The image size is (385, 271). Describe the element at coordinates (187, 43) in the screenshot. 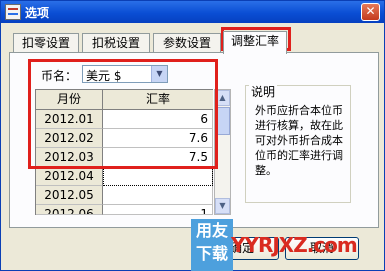

I see `tab-parameters: 参数设置` at that location.